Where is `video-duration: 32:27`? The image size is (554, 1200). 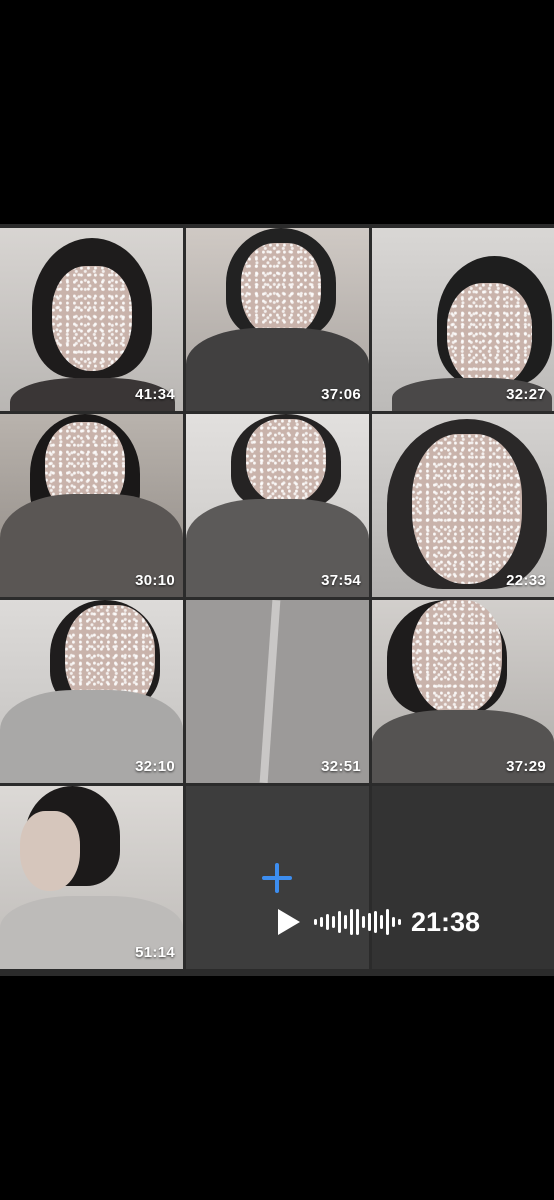
video-duration: 32:27 is located at coordinates (526, 394).